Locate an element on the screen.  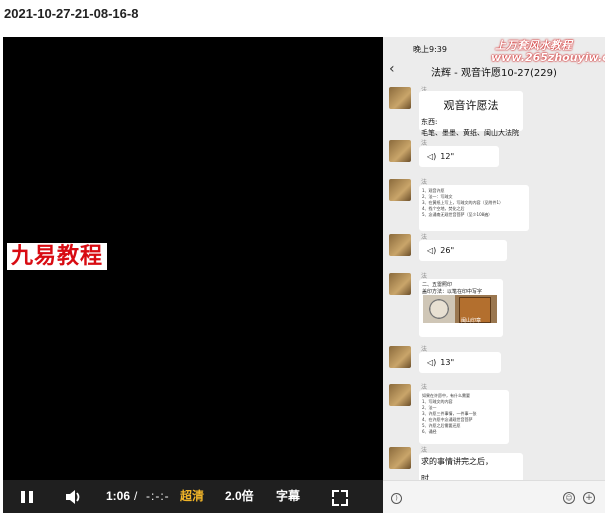
total-time: -:-:- is located at coordinates (158, 496).